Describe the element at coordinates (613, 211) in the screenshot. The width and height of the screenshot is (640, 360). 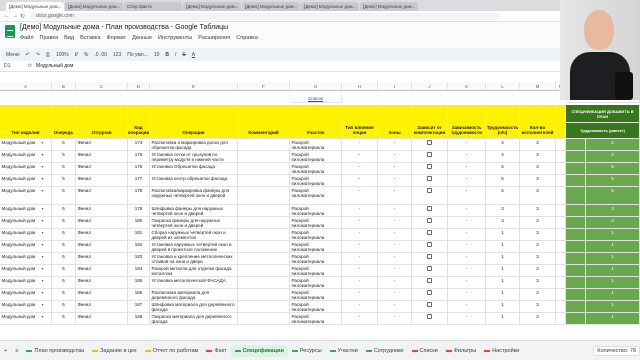
I see `cell-spec-labor: 3` at that location.